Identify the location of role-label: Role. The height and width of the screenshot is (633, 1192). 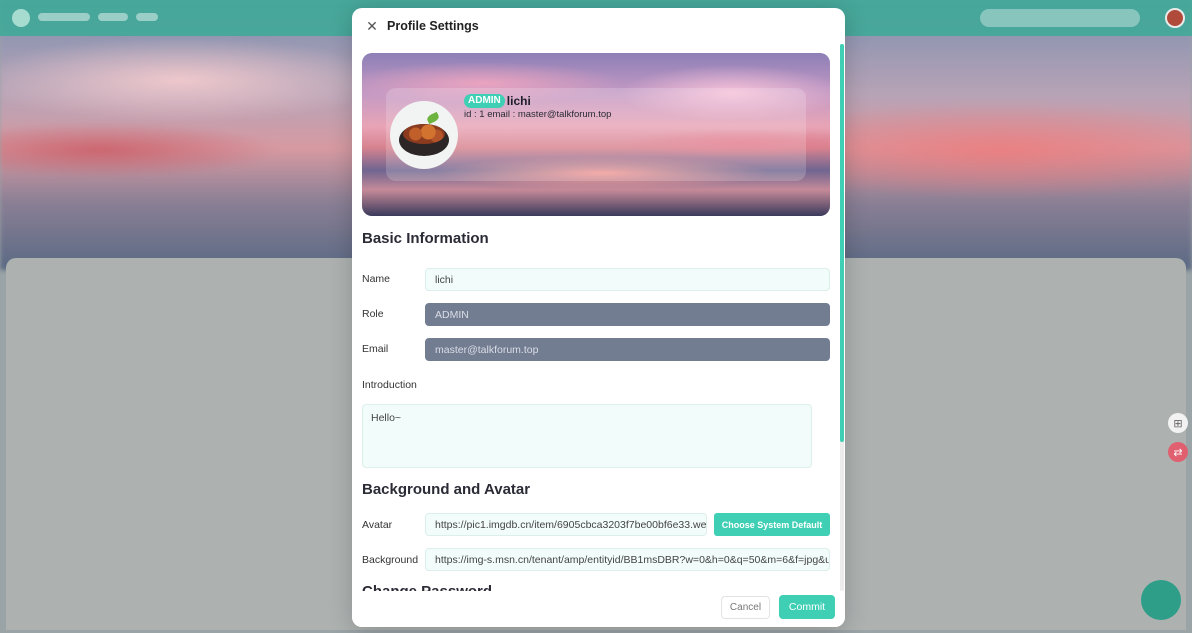
(373, 314).